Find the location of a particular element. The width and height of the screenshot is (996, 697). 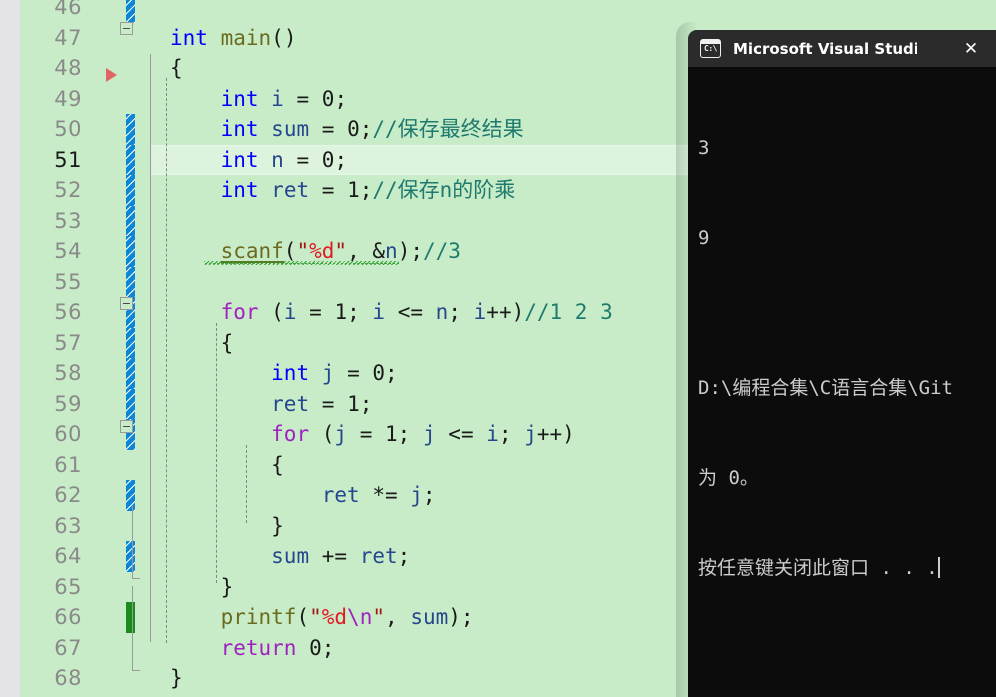

code-text: ret *= j; is located at coordinates (378, 495).